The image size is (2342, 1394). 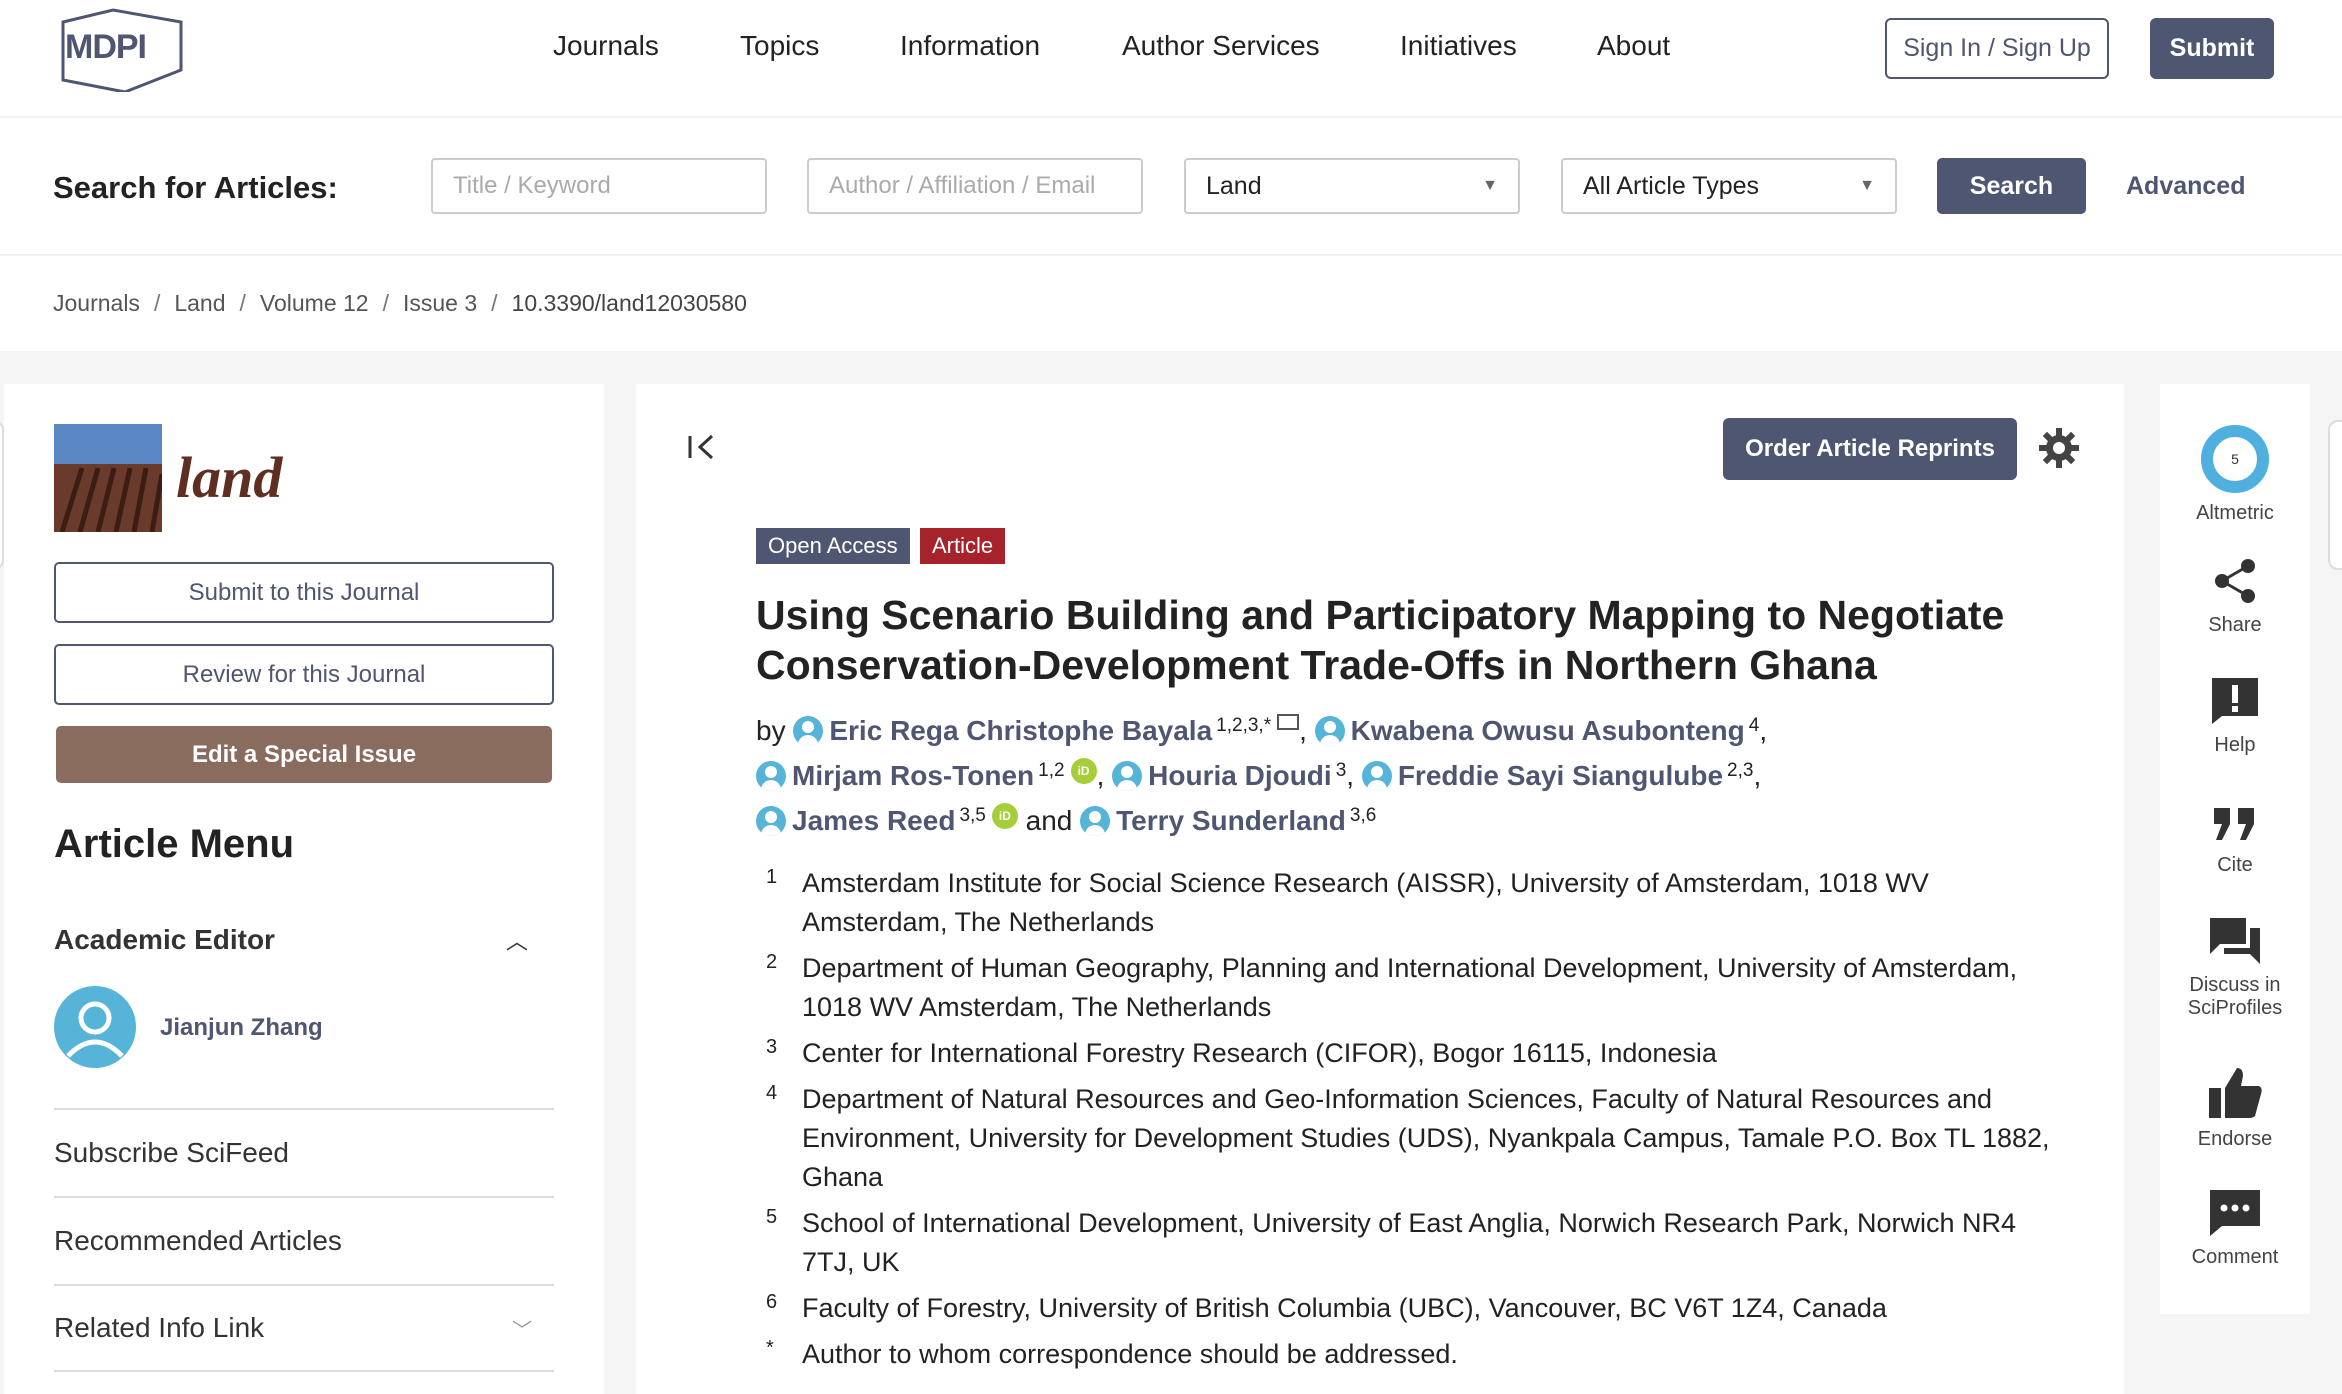 I want to click on collapse-sidebar-icon, so click(x=704, y=447).